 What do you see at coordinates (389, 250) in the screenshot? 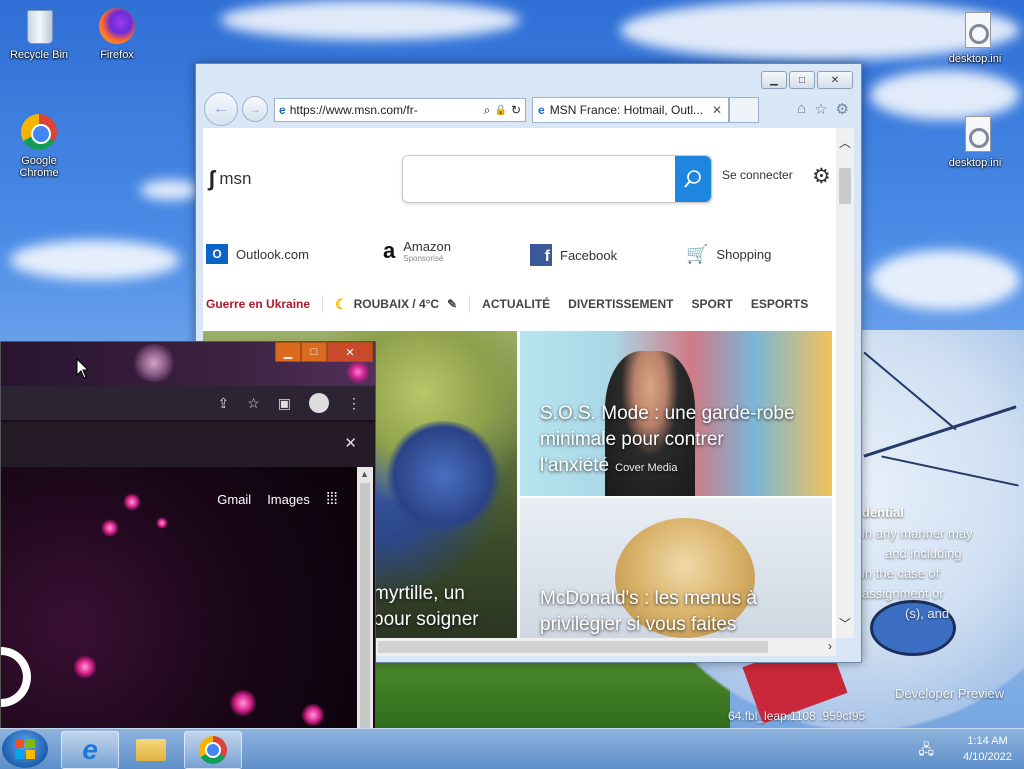
I see `amazon-icon: a` at bounding box center [389, 250].